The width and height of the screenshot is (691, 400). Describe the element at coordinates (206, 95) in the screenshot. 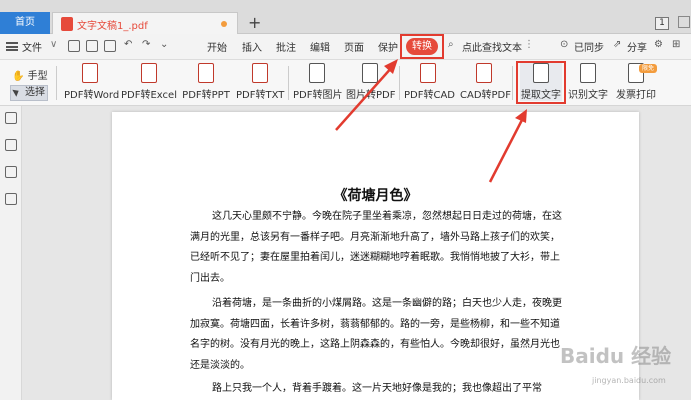

I see `pdf-to-ppt-label: PDF转PPT` at that location.